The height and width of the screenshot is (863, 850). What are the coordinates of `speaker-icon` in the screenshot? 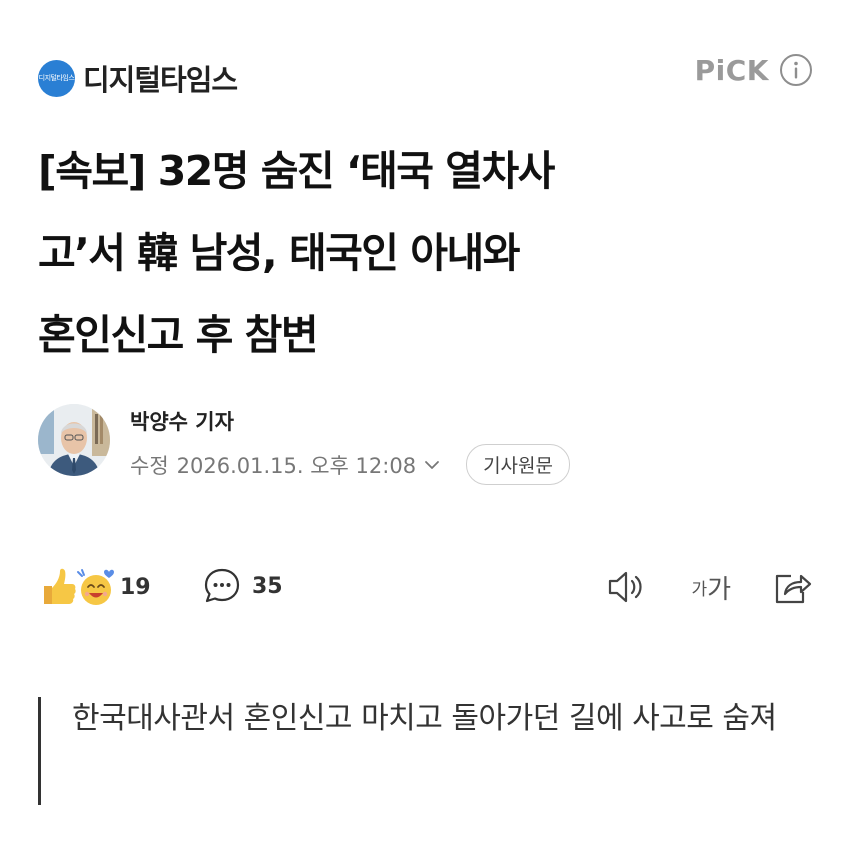 It's located at (626, 587).